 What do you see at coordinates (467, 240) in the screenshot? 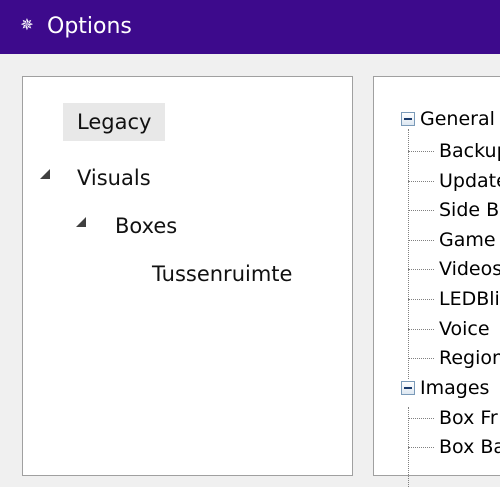
I see `tree-node-game: Game` at bounding box center [467, 240].